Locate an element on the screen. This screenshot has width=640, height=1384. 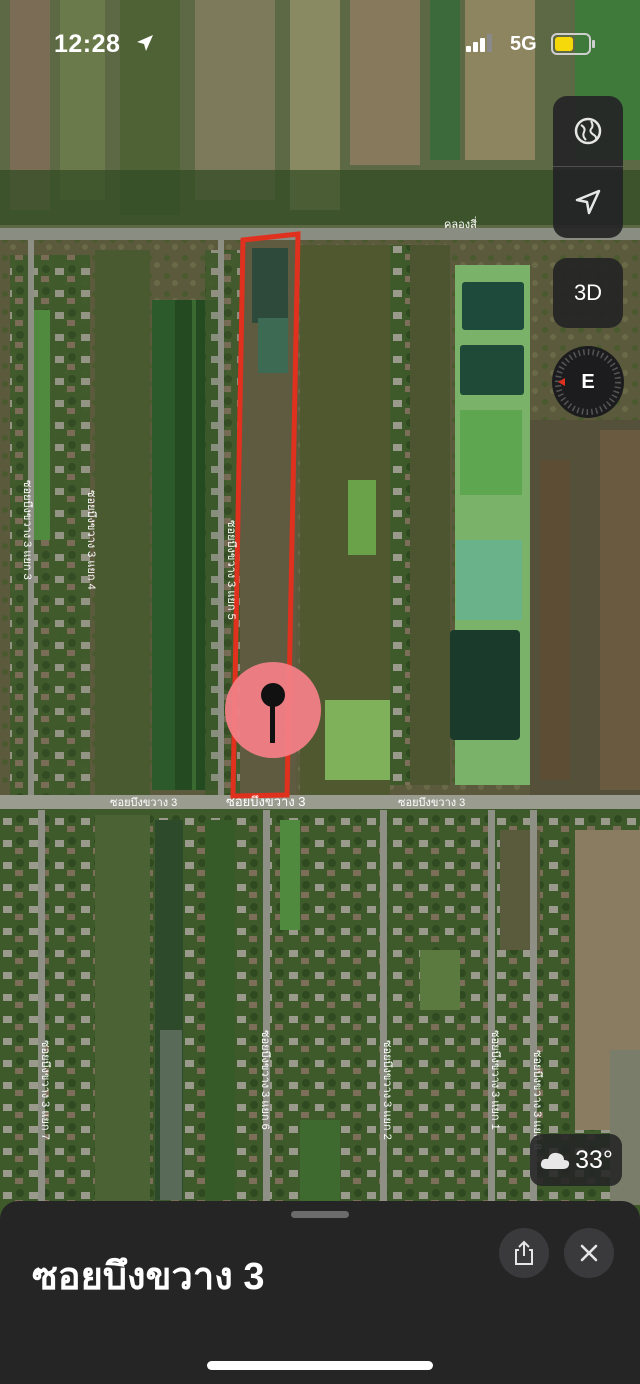
lane-label-6: ซอยบึงขวาง 3 แยก 1 is located at coordinates (495, 1080).